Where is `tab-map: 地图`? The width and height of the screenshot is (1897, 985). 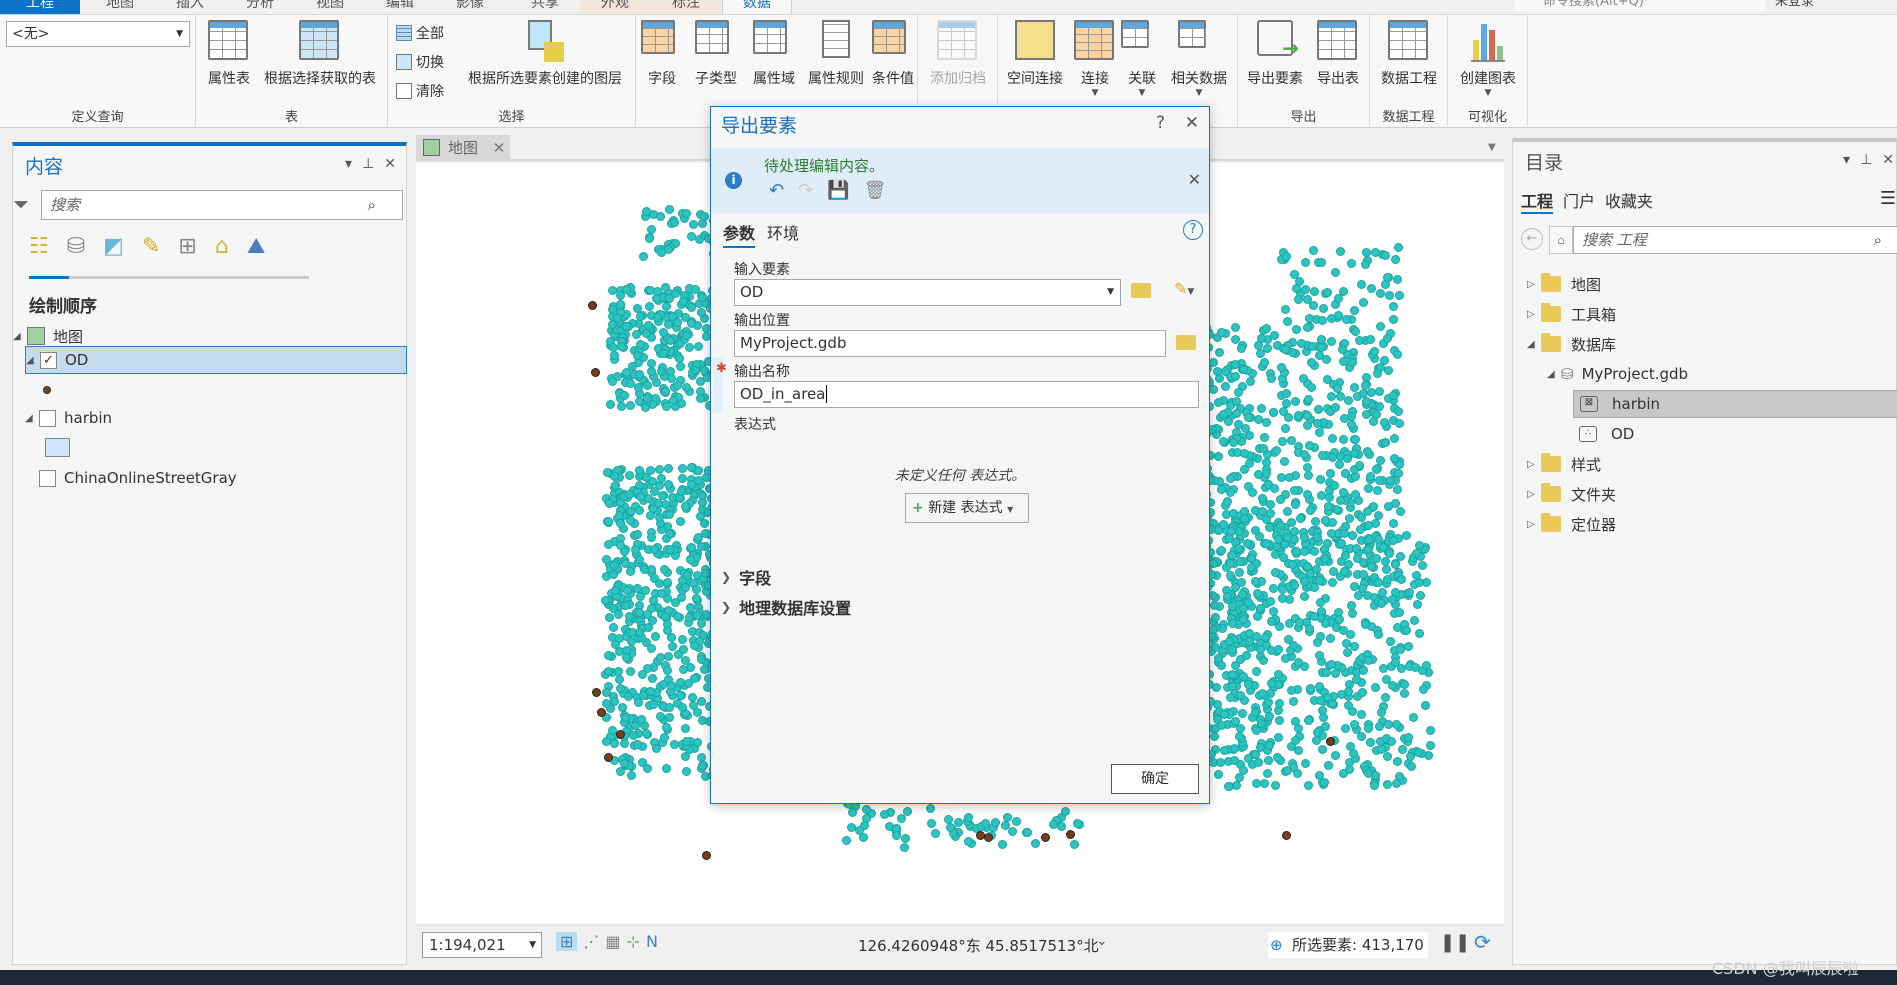 tab-map: 地图 is located at coordinates (120, 7).